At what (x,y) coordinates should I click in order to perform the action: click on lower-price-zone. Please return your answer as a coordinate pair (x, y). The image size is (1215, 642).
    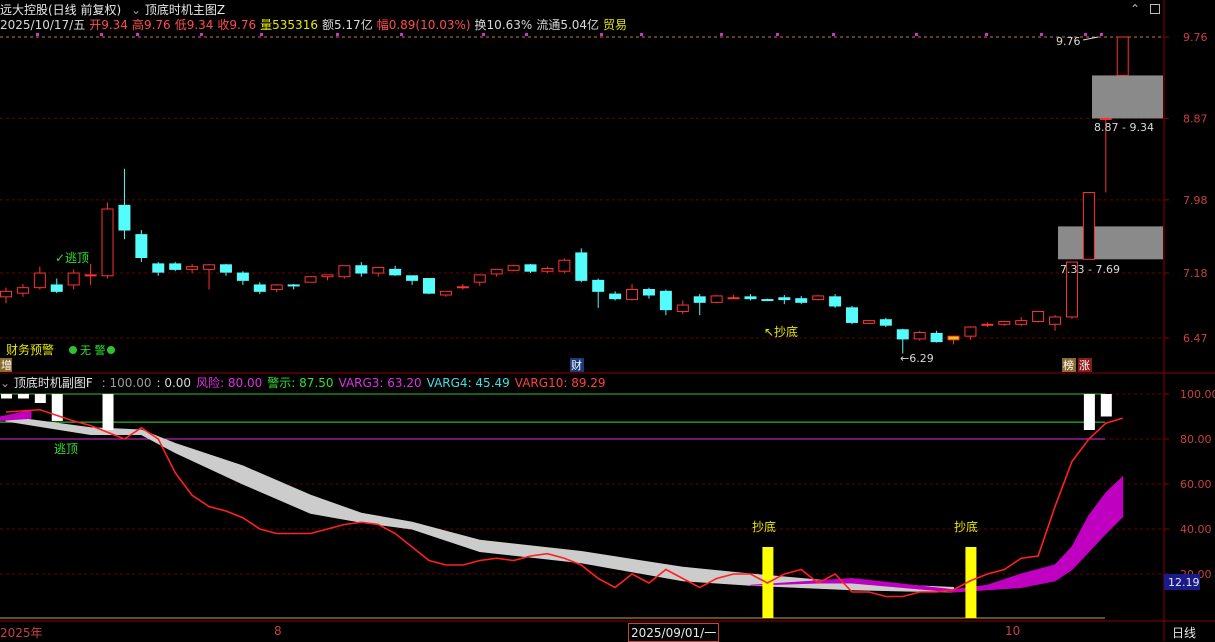
    Looking at the image, I should click on (1110, 243).